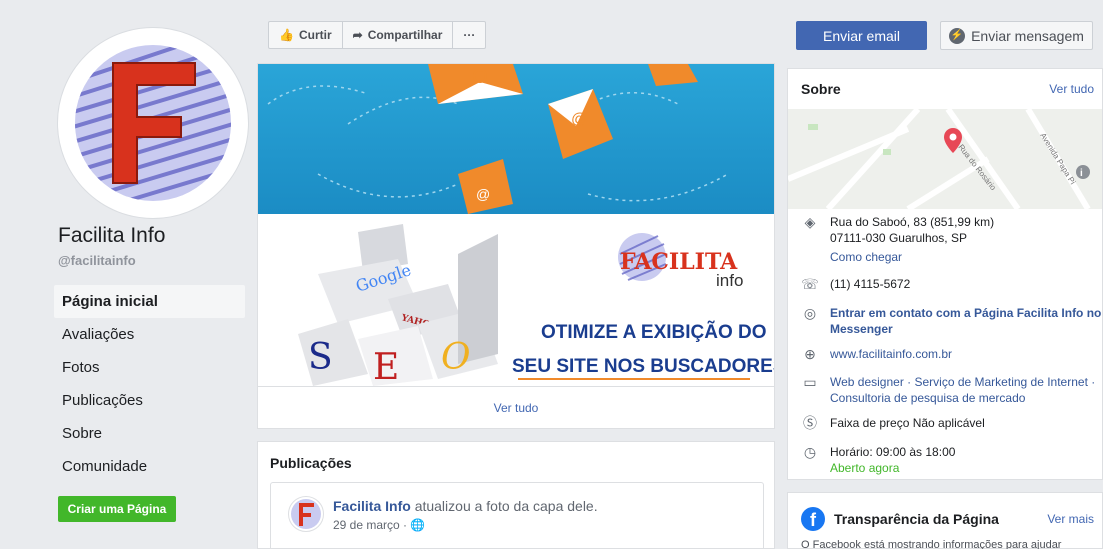  I want to click on post-date: 29 de março · 🌐, so click(379, 525).